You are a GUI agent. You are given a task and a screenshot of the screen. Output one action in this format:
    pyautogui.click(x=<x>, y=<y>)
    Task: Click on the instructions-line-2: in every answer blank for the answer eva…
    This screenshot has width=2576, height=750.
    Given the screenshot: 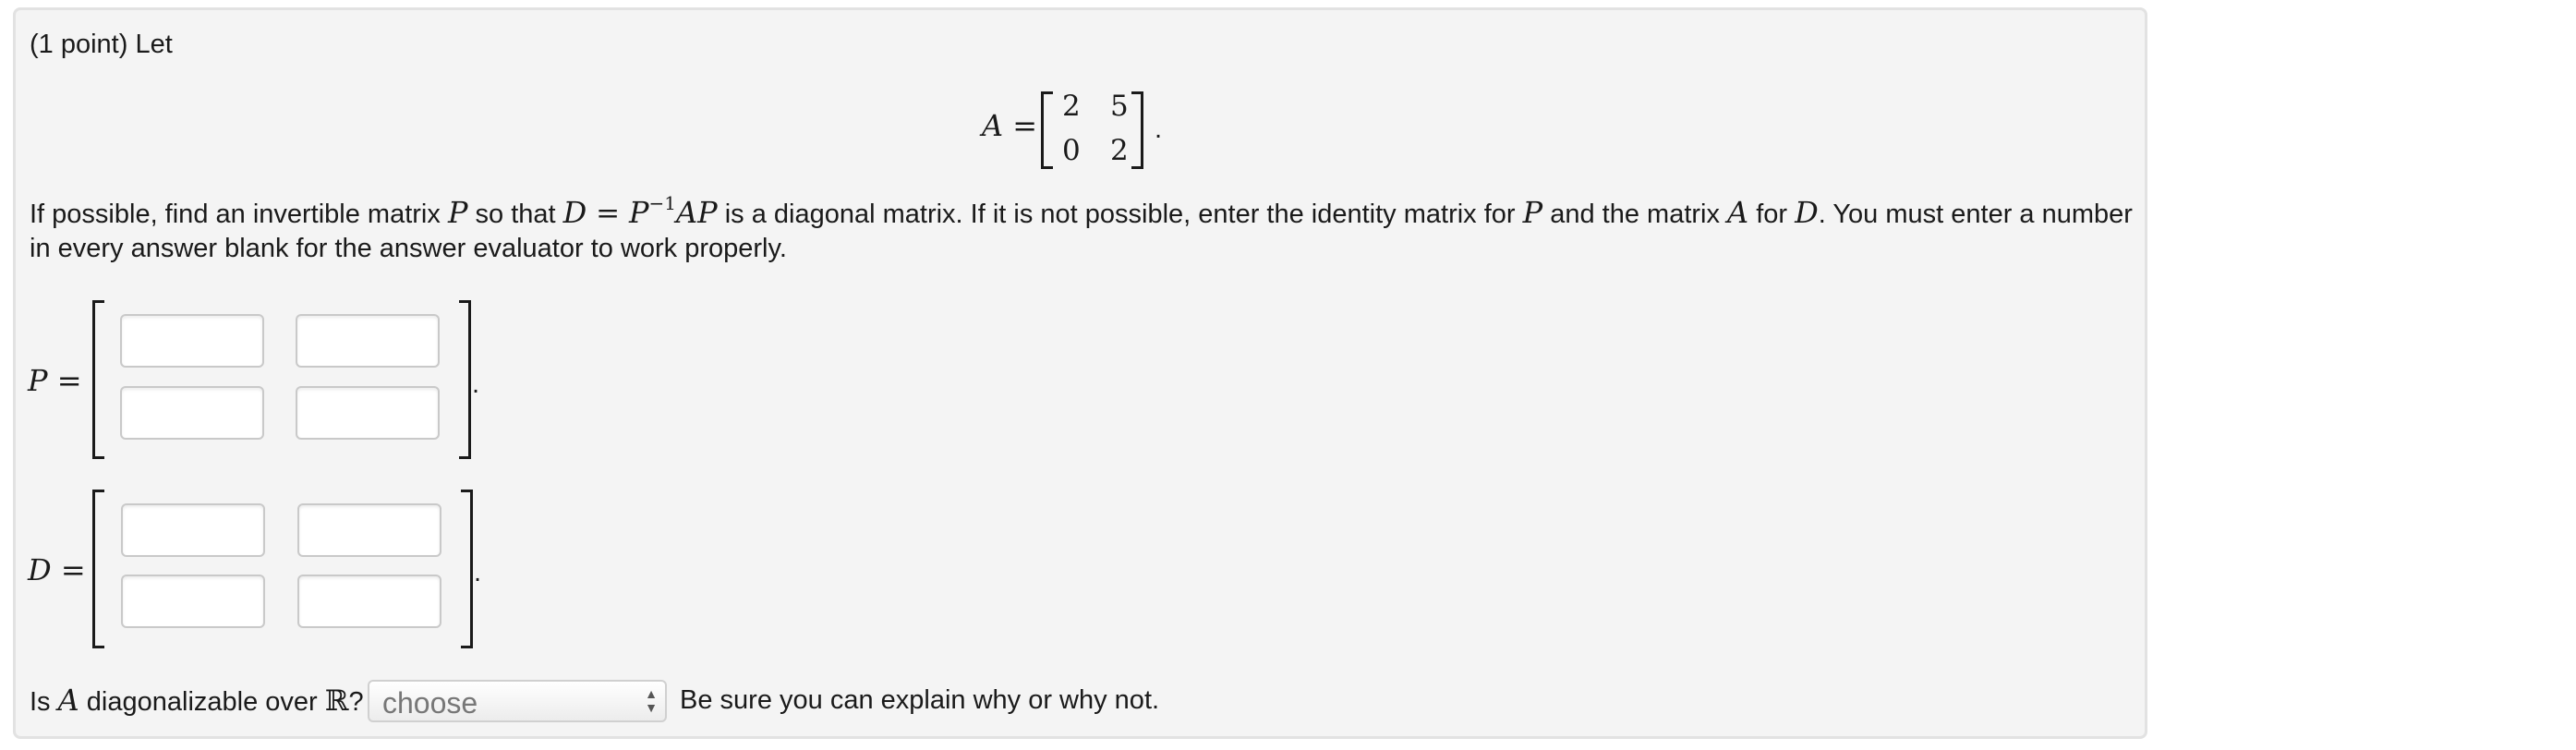 What is the action you would take?
    pyautogui.click(x=408, y=248)
    